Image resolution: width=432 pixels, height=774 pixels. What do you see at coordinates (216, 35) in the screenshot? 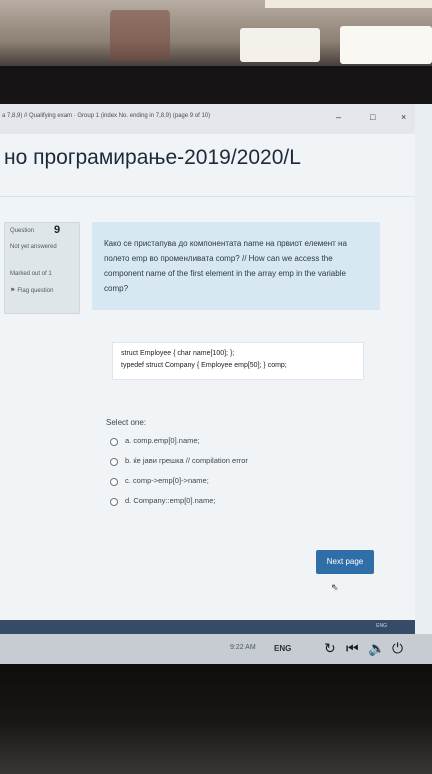
I see `background-room` at bounding box center [216, 35].